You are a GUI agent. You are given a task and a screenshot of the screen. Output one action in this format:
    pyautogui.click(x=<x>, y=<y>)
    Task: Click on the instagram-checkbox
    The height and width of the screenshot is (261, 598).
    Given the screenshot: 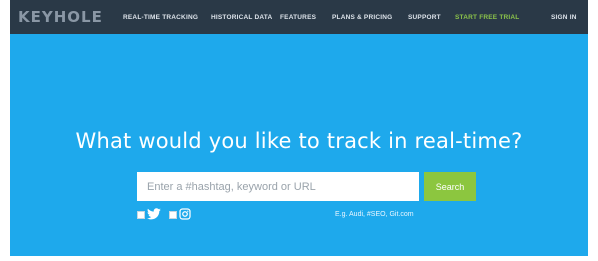 What is the action you would take?
    pyautogui.click(x=173, y=215)
    